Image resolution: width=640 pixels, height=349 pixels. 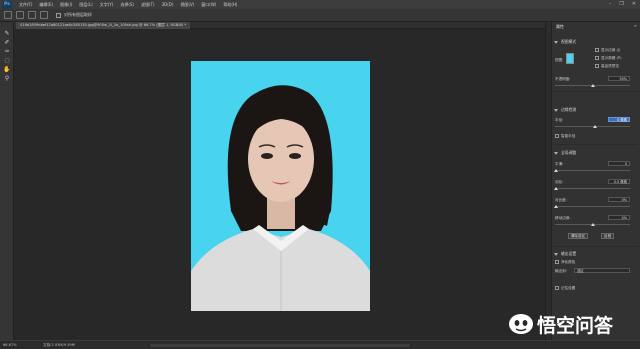 I want to click on radius-label: 半径:, so click(x=559, y=120).